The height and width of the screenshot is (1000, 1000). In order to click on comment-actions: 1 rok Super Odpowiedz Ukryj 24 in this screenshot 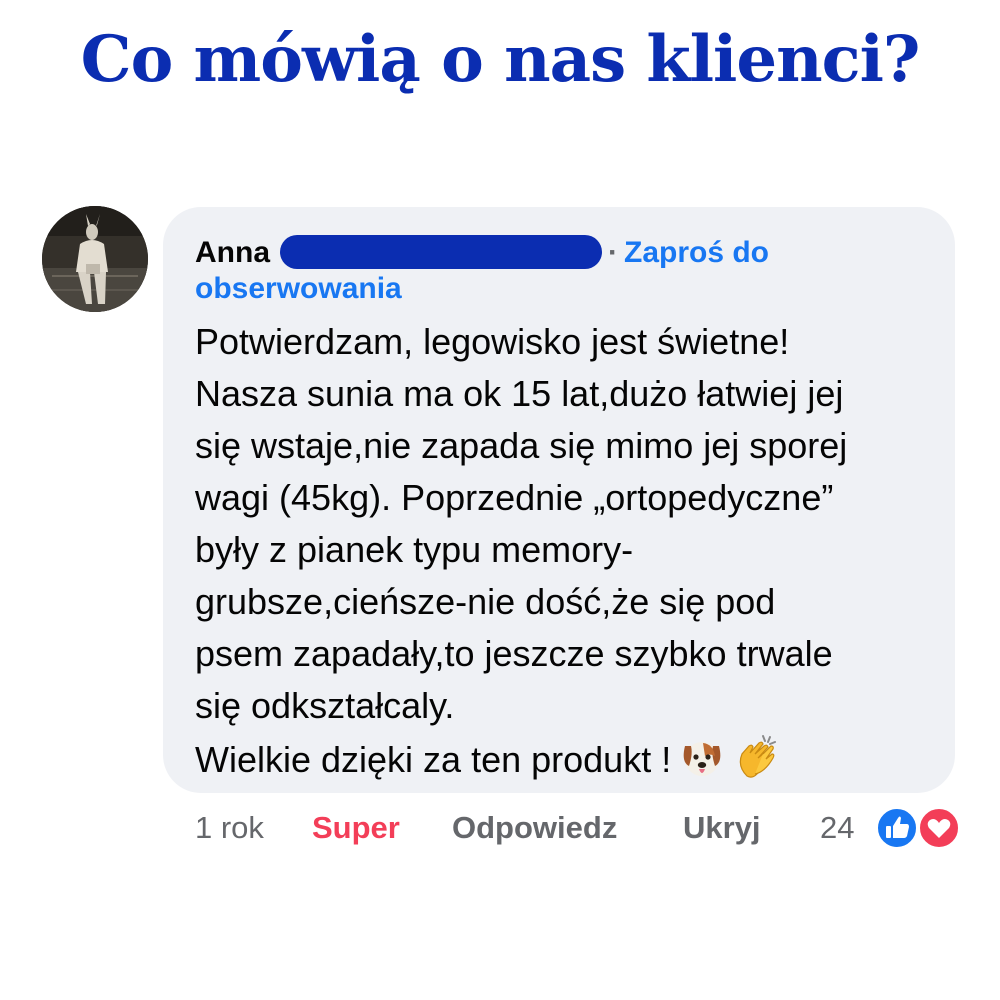, I will do `click(585, 828)`.